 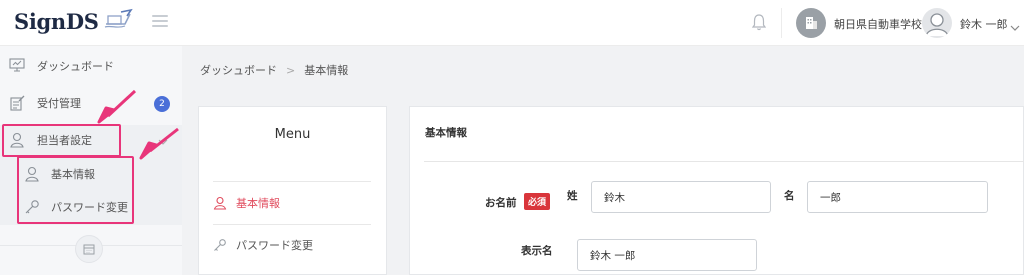 What do you see at coordinates (603, 70) in the screenshot?
I see `breadcrumb: ダッシュボード > 基本情報` at bounding box center [603, 70].